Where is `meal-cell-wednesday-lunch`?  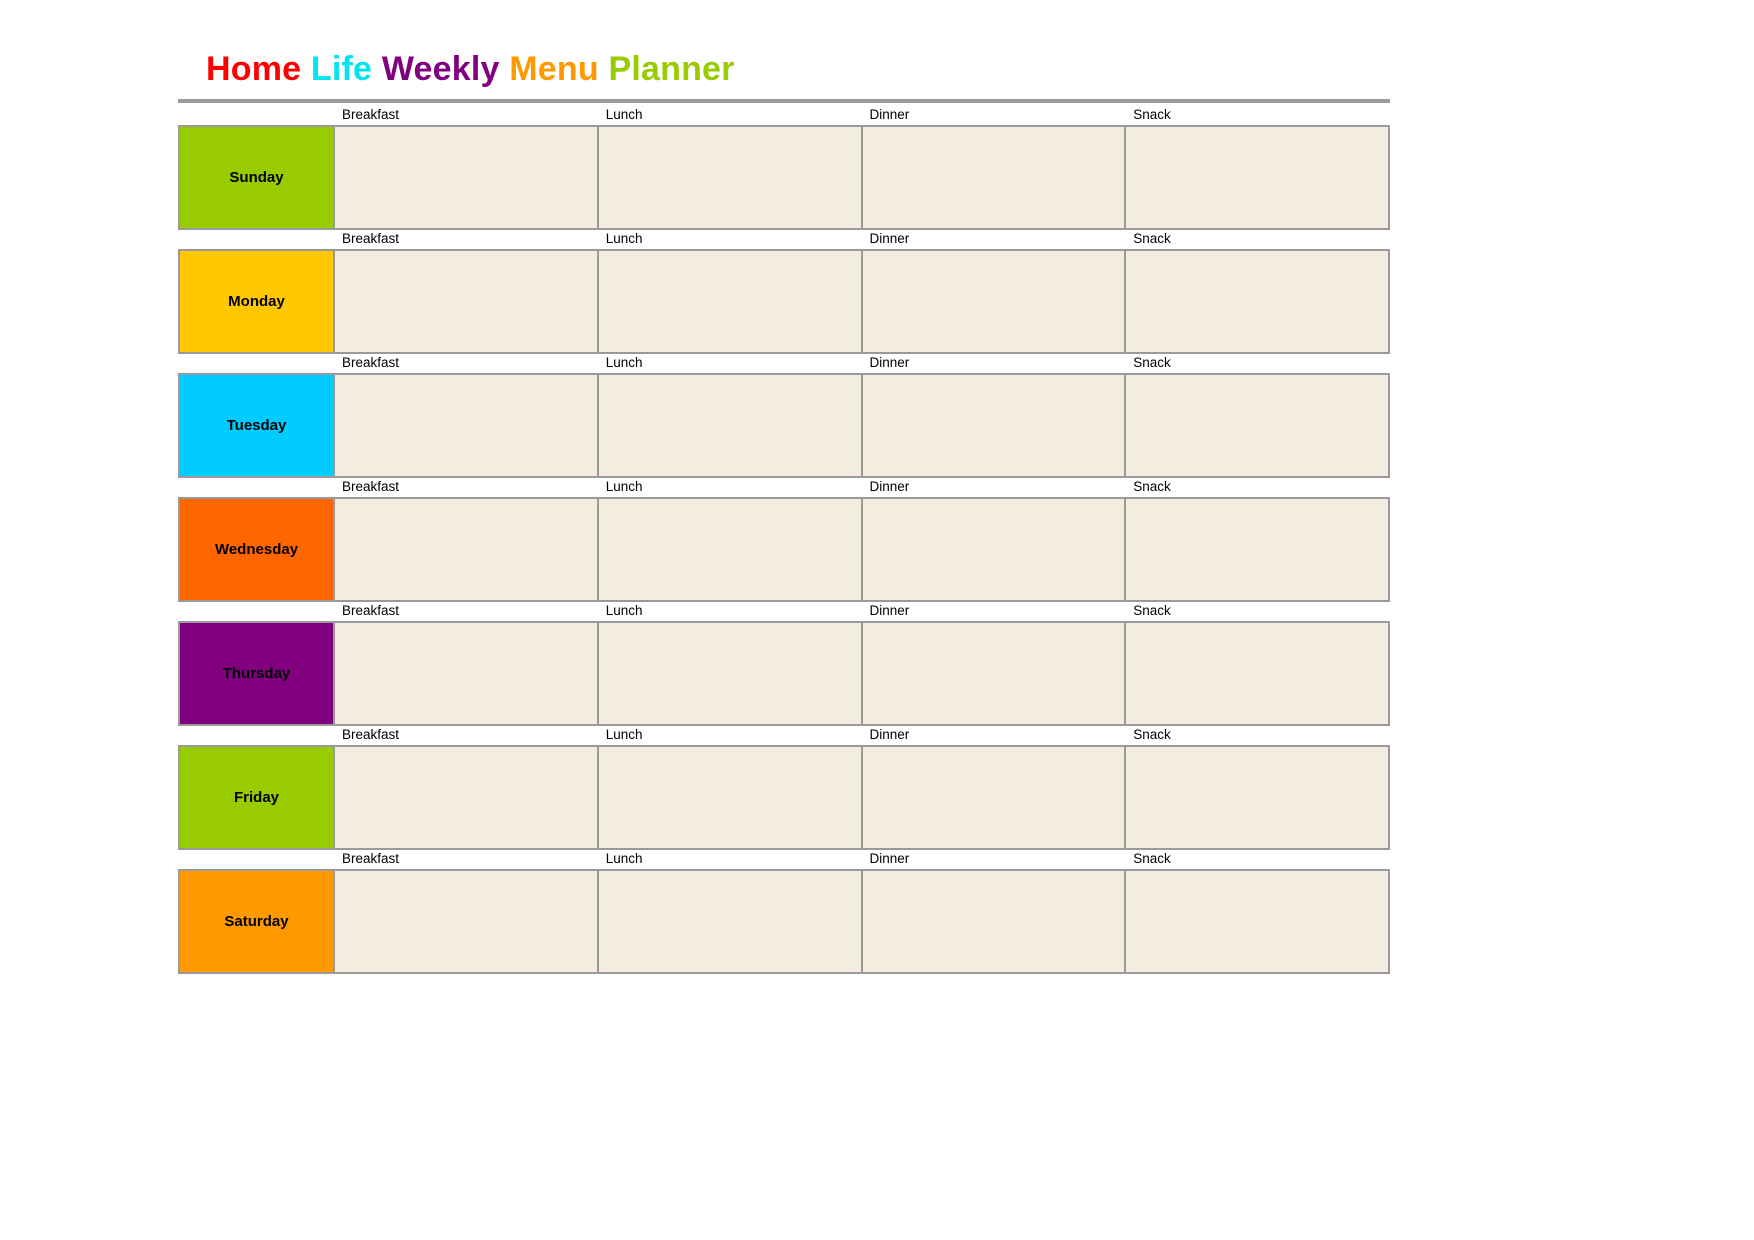 meal-cell-wednesday-lunch is located at coordinates (730, 549).